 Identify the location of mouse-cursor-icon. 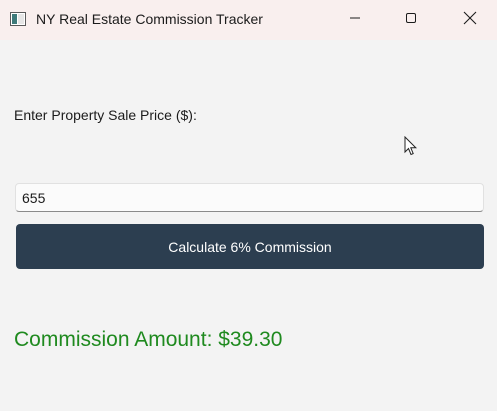
(411, 145).